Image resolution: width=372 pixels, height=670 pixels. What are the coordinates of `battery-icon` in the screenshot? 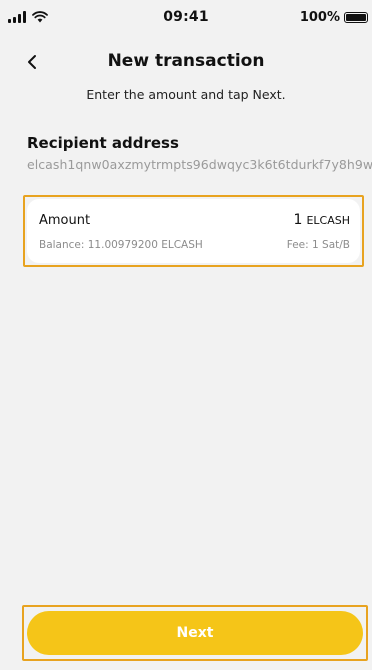 It's located at (356, 17).